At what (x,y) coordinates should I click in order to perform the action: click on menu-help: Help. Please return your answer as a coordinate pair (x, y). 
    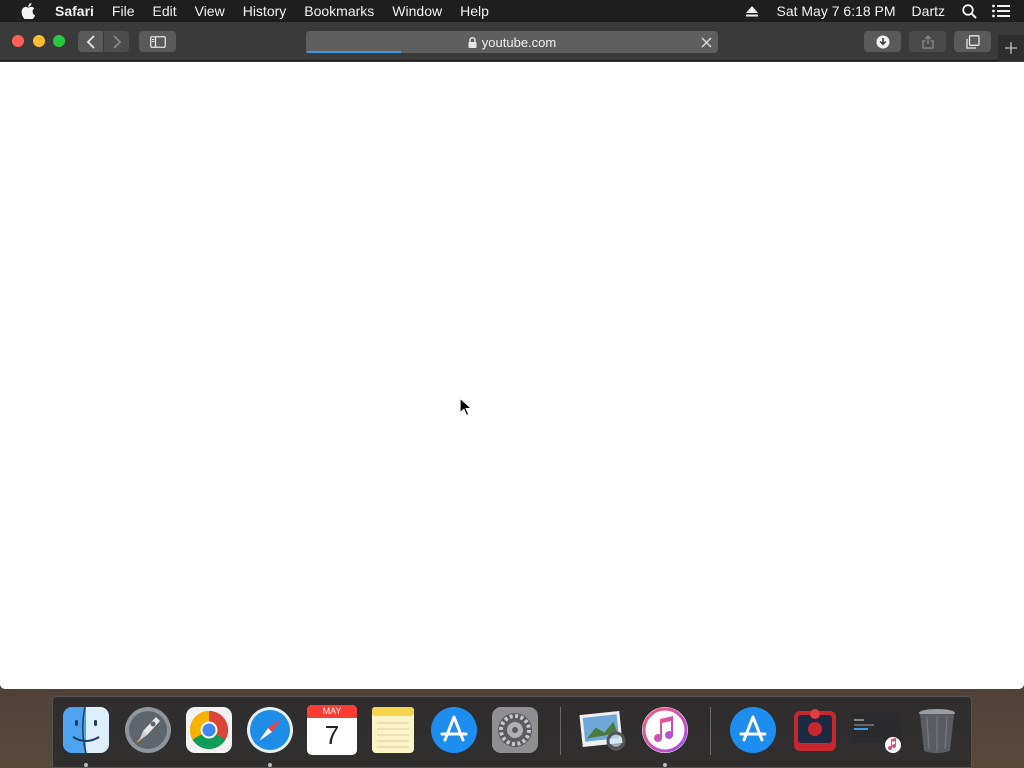
    Looking at the image, I should click on (474, 11).